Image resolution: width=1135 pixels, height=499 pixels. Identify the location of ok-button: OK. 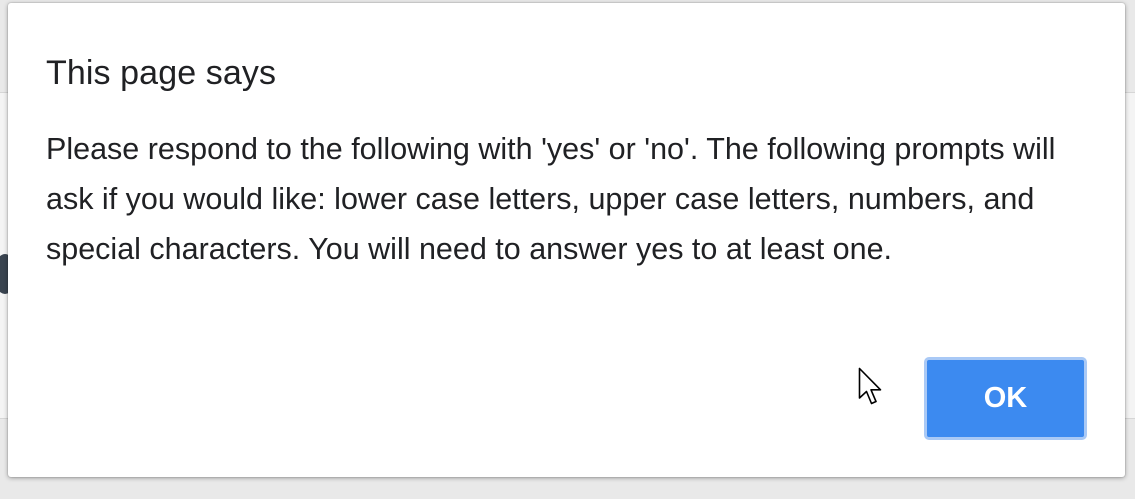
(1005, 398).